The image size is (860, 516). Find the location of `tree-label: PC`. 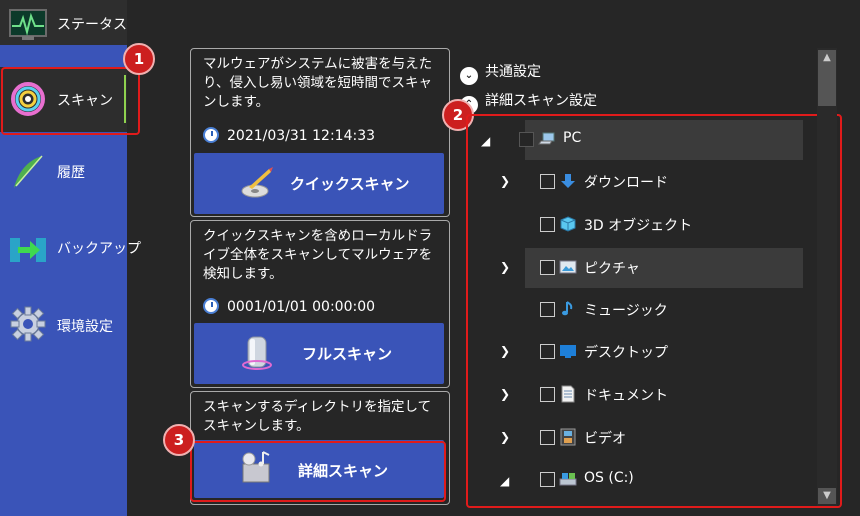

tree-label: PC is located at coordinates (572, 138).